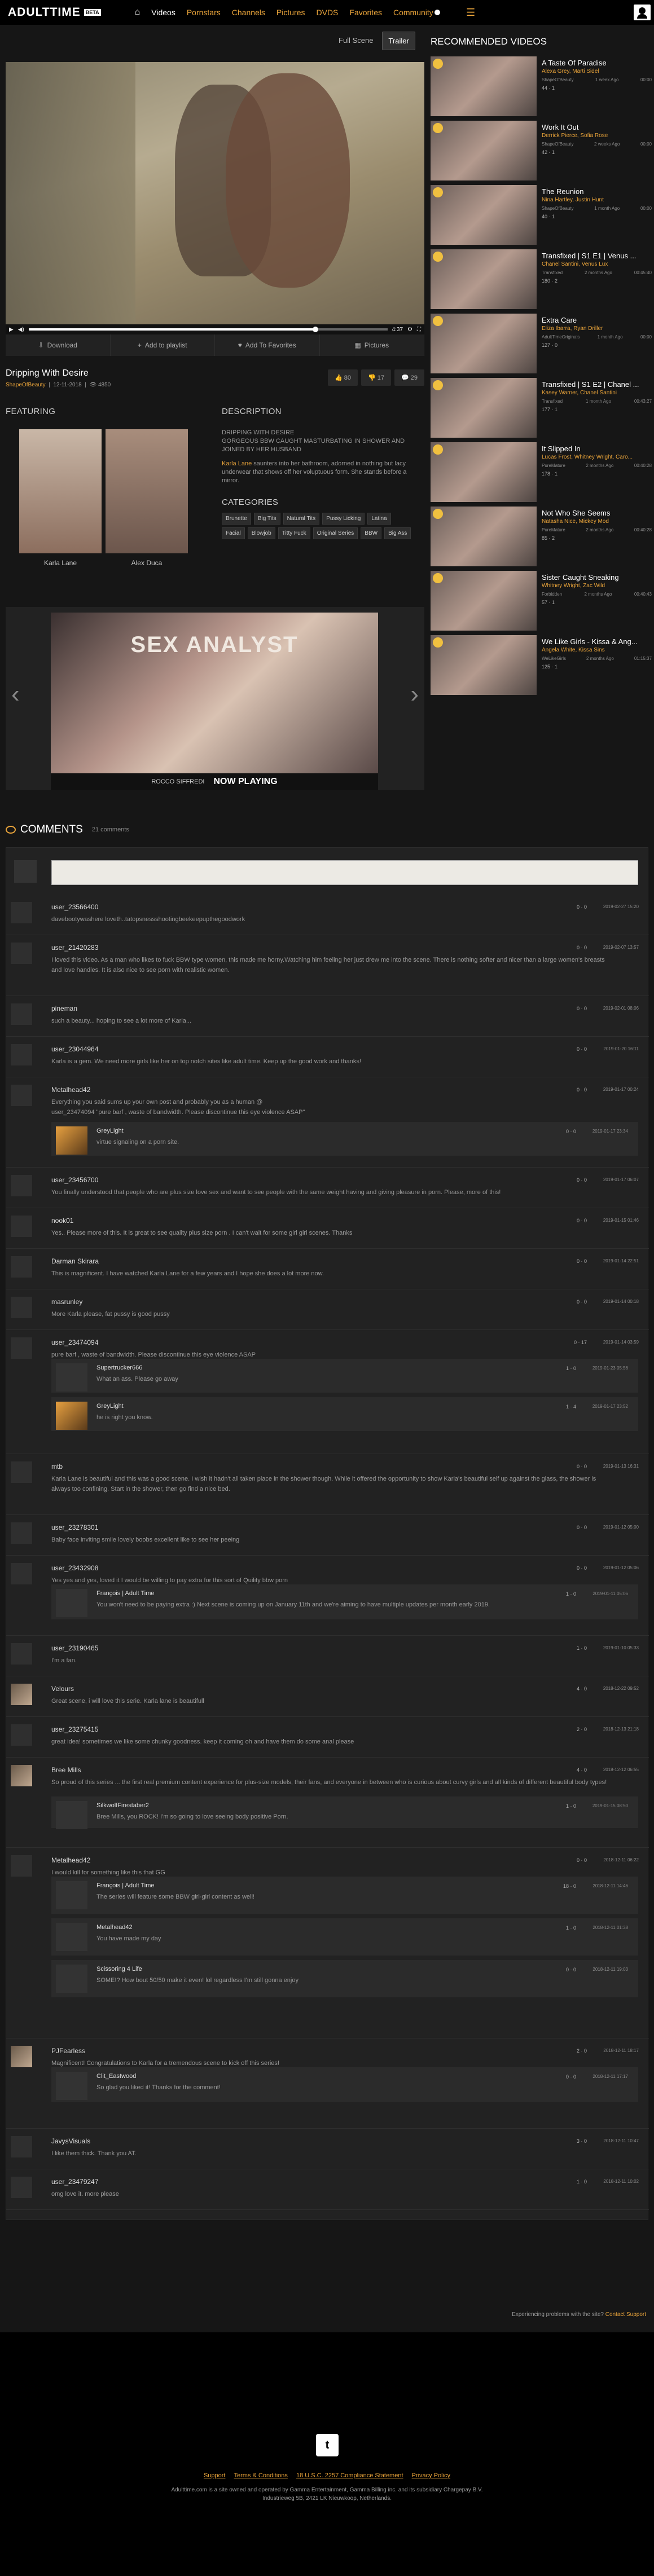  I want to click on reply-author: GreyLight, so click(110, 1407).